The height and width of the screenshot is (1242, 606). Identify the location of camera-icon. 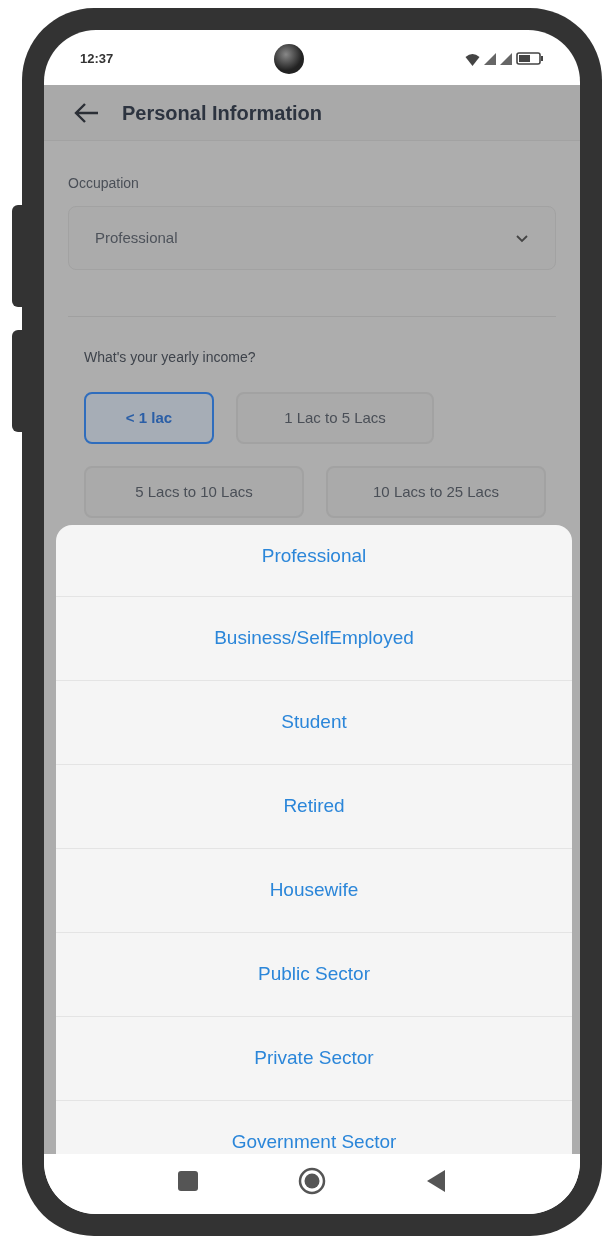
(289, 58).